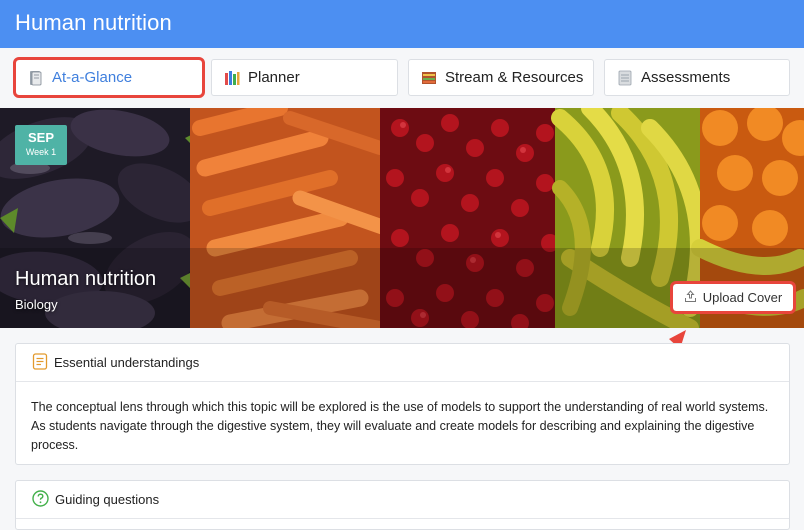 Image resolution: width=804 pixels, height=530 pixels. I want to click on tab-label: Planner, so click(274, 77).